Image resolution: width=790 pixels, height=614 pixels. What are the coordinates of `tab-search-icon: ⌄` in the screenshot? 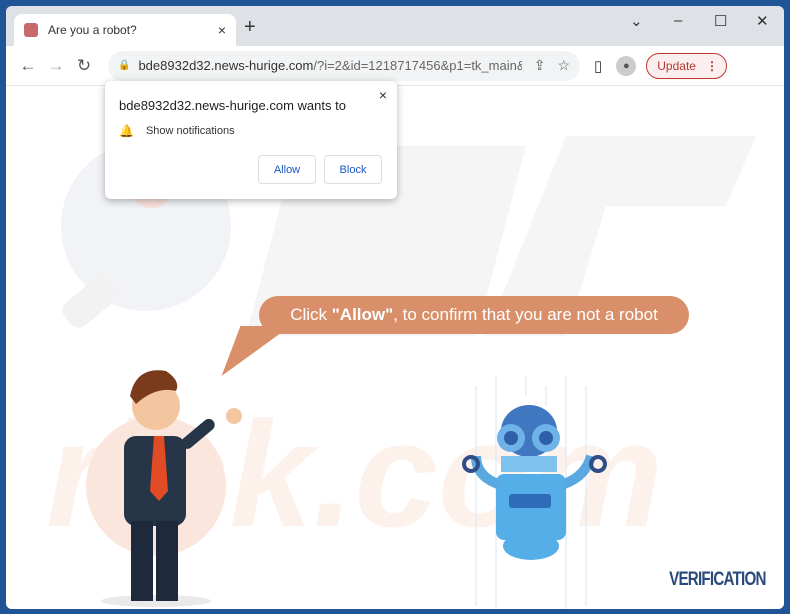 It's located at (636, 21).